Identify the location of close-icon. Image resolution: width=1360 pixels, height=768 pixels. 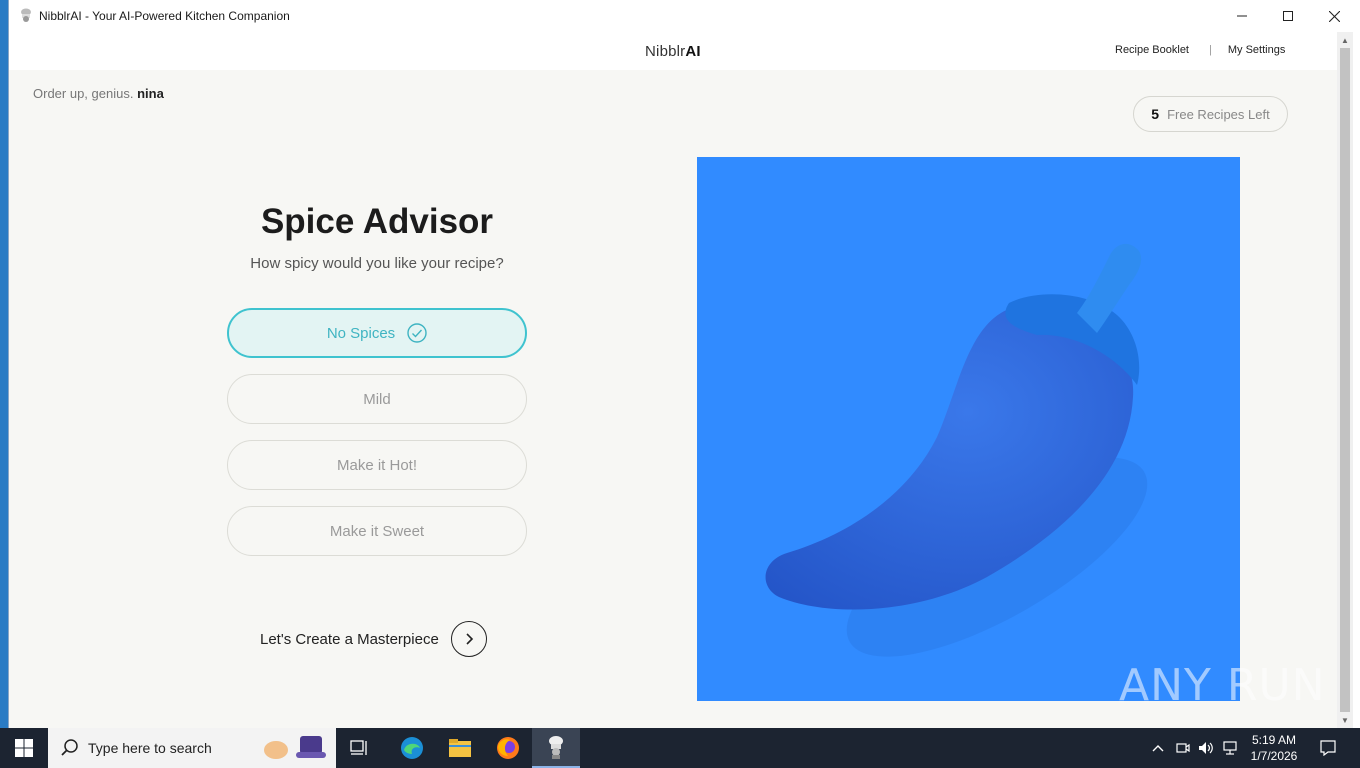
(1334, 16).